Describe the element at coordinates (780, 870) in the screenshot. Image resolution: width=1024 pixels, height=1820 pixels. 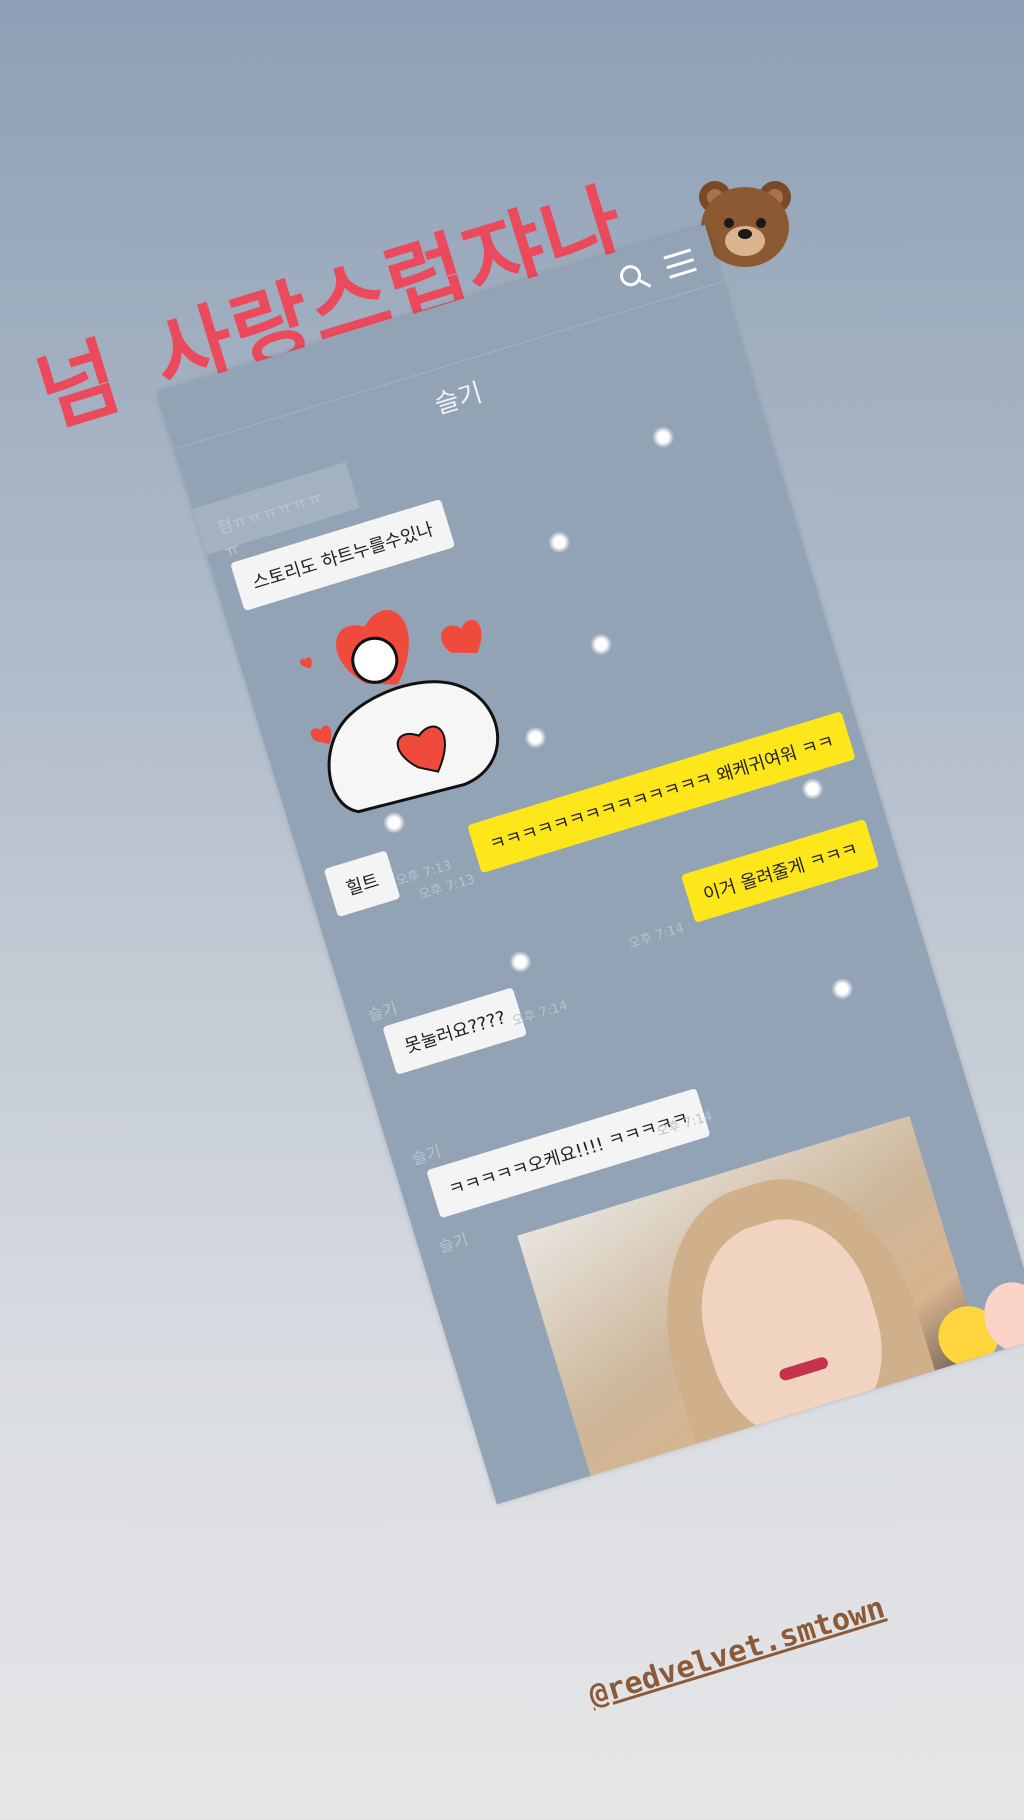
I see `my-message-bubble: 이거 올려줄게 ㅋㅋㅋ` at that location.